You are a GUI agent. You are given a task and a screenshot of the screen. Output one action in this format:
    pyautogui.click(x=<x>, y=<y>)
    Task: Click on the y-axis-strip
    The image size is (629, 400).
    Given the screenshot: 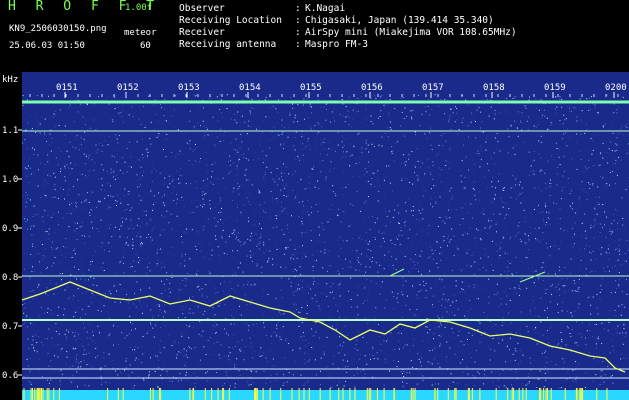 What is the action you would take?
    pyautogui.click(x=11, y=236)
    